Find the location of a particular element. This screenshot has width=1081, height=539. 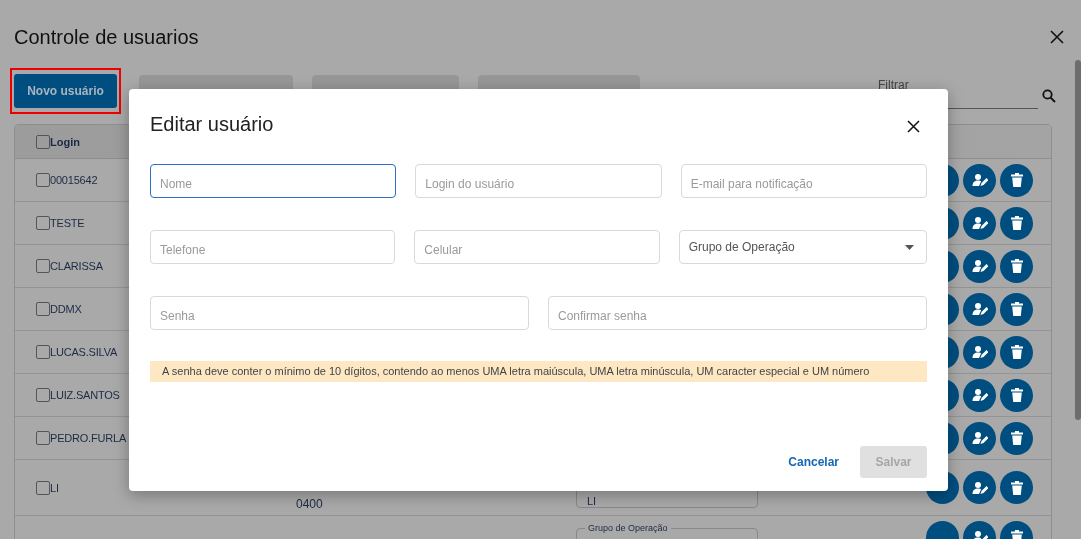

password-notice: A senha deve conter o mínimo de 10 dígitos, contendo ao menos UMA letra maiúscula, UMA letra minúscula, UM caracter especial e UM número is located at coordinates (538, 371).